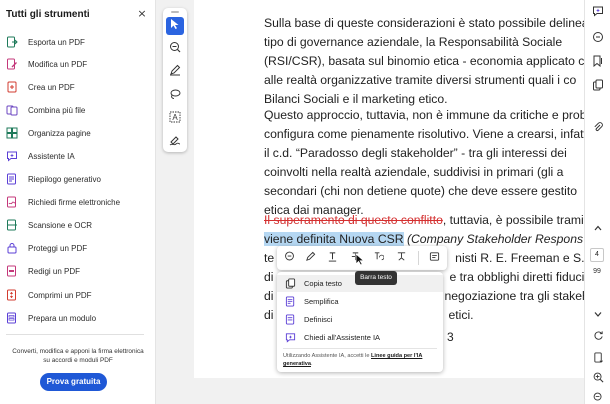 This screenshot has width=610, height=404. What do you see at coordinates (56, 42) in the screenshot?
I see `tool-label: Esporta un PDF` at bounding box center [56, 42].